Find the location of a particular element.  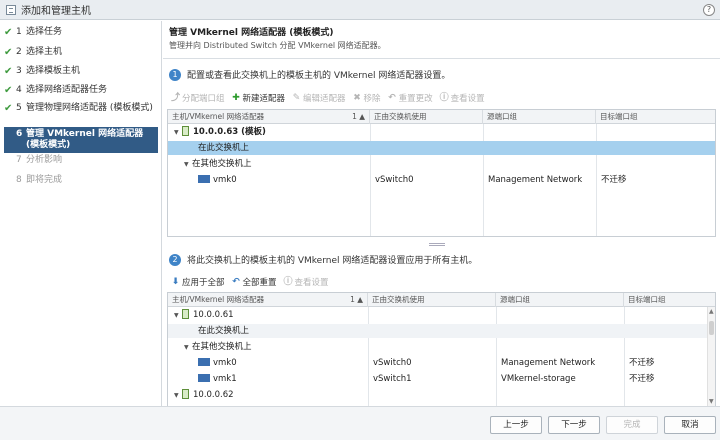

assign-icon: ⤴ is located at coordinates (176, 97).